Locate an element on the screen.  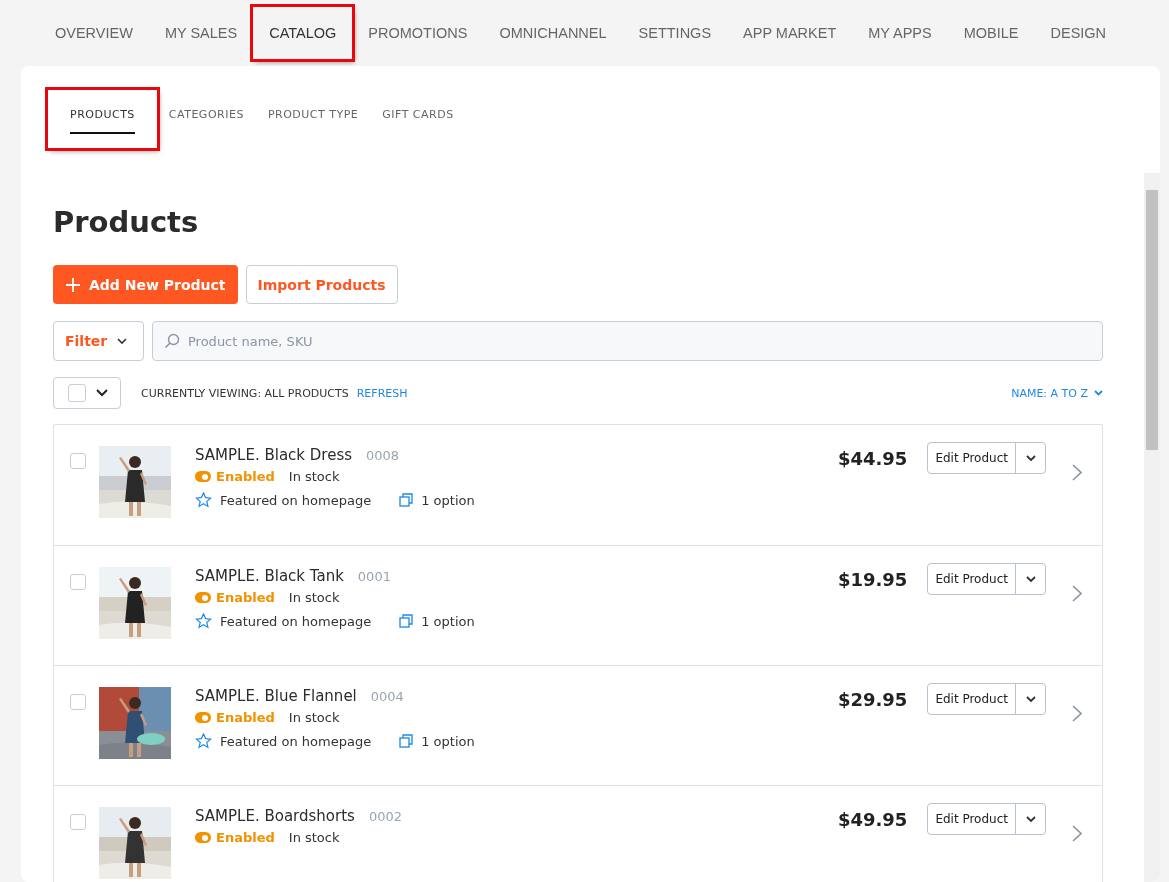
product-price: $19.95 is located at coordinates (872, 579).